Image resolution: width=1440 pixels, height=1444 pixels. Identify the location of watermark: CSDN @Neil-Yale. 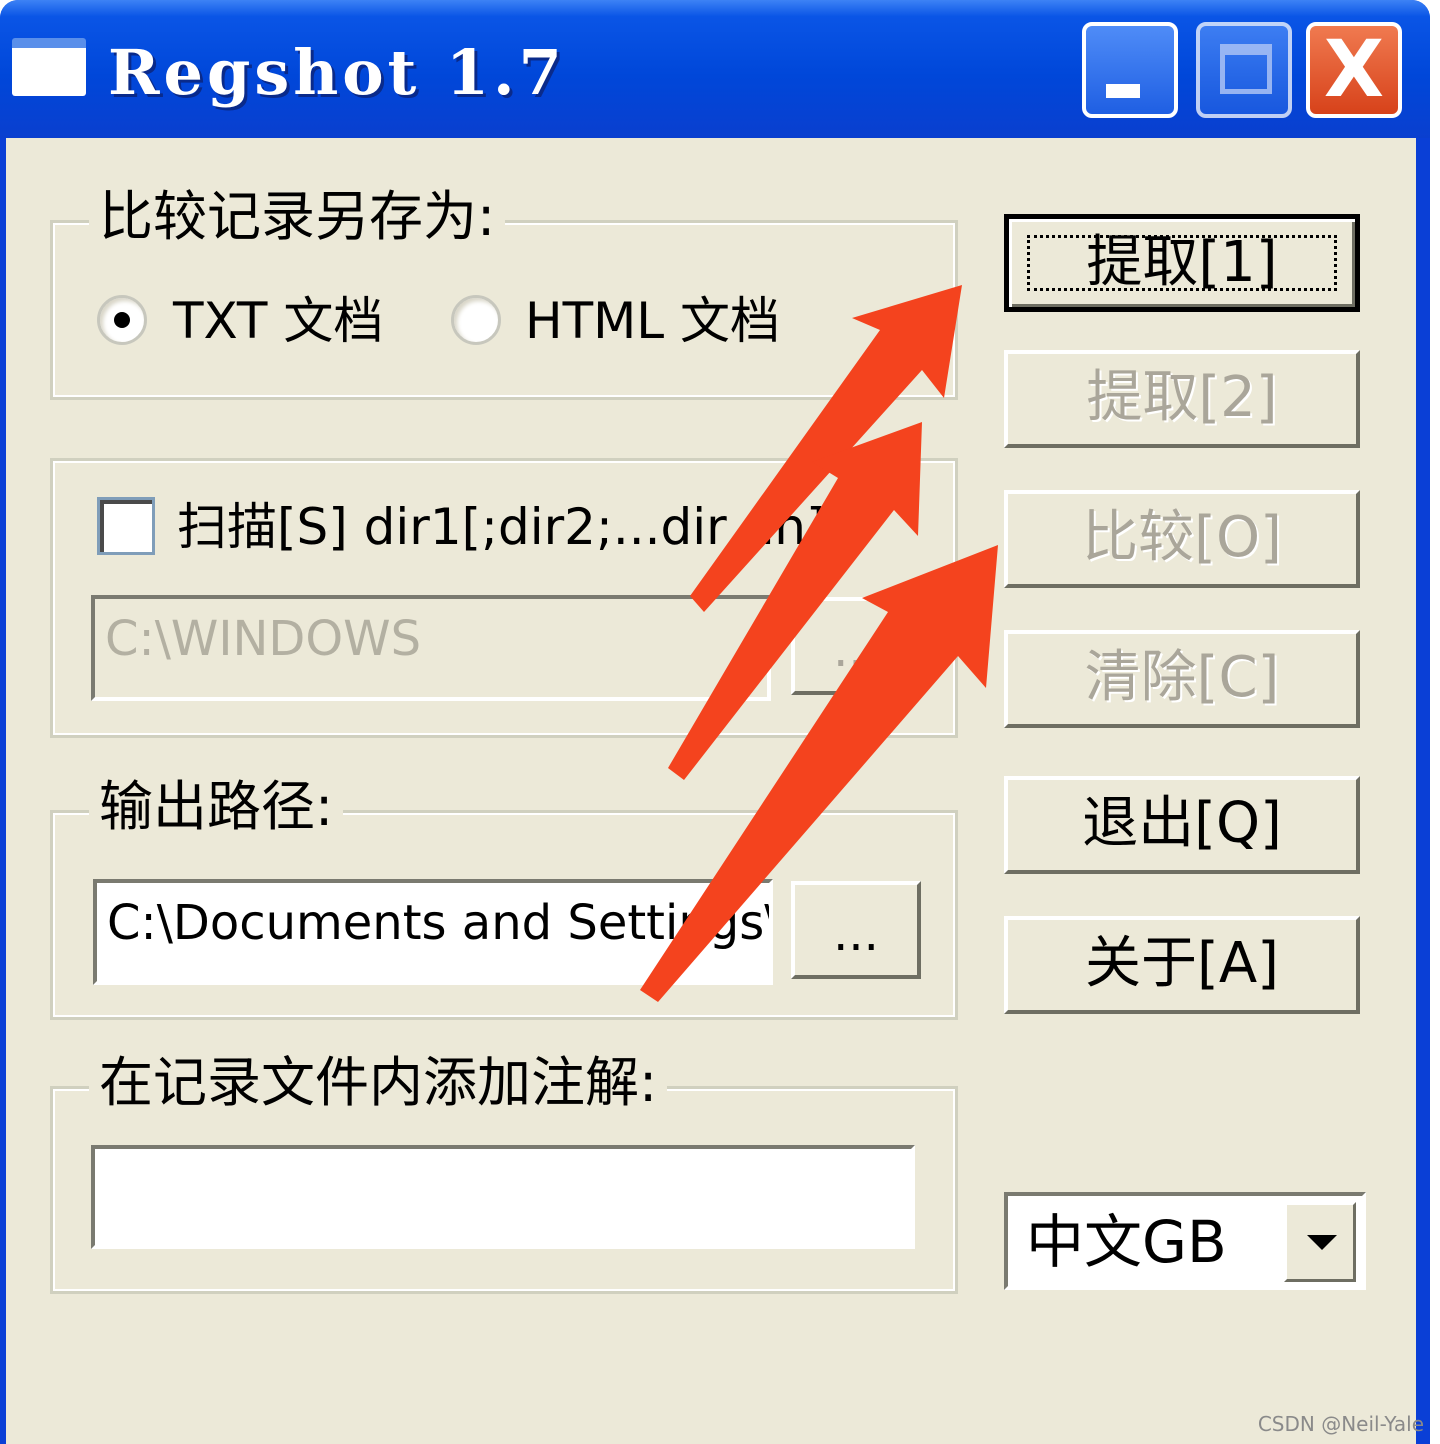
(1340, 1424).